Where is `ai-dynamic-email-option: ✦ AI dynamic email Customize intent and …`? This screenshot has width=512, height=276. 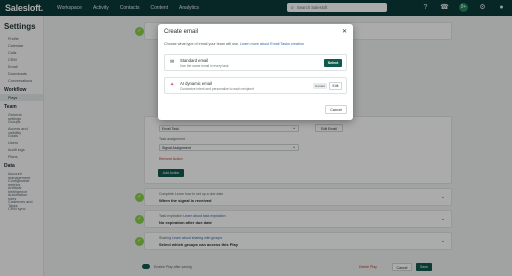 ai-dynamic-email-option: ✦ AI dynamic email Customize intent and … is located at coordinates (255, 85).